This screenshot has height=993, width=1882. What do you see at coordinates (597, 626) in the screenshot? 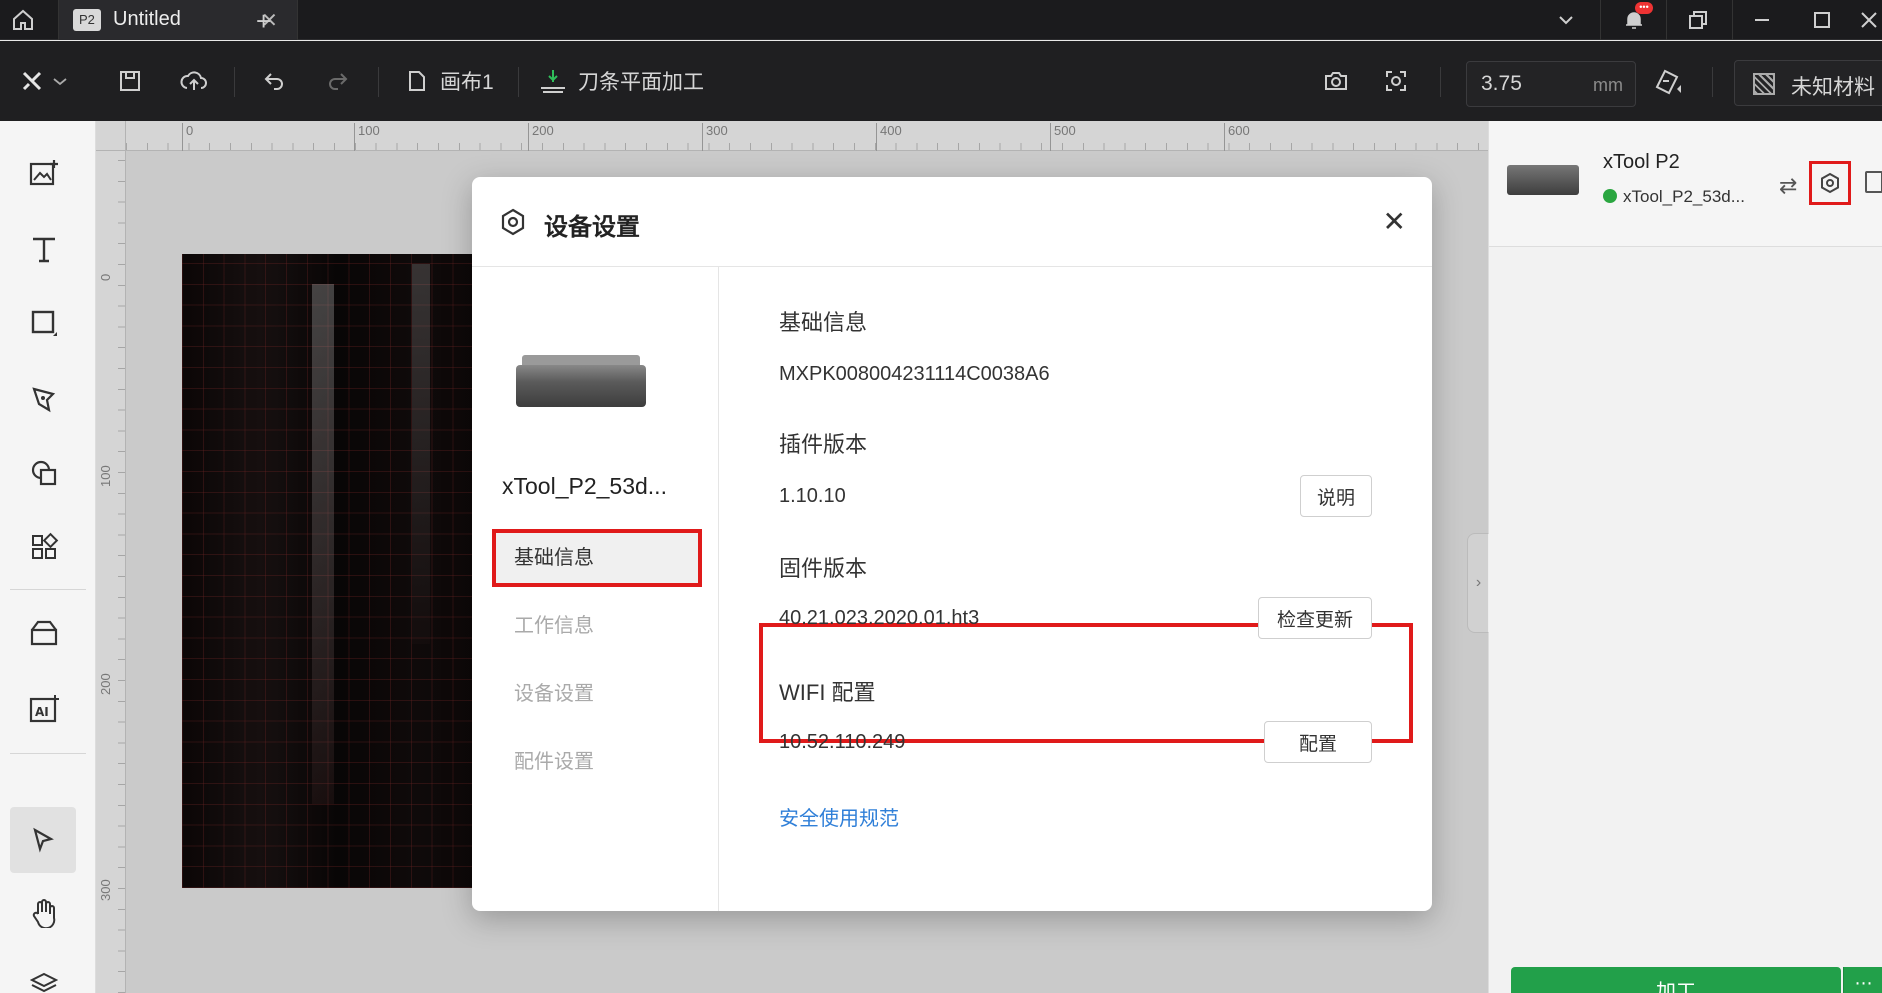
I see `nav-work-info: 工作信息` at bounding box center [597, 626].